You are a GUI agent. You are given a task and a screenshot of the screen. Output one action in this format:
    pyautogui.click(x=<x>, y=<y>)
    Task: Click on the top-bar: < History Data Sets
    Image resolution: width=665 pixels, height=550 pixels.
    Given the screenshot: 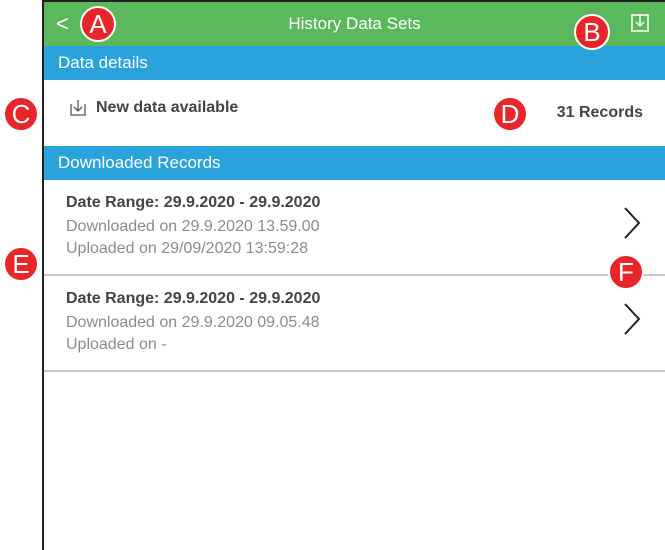 What is the action you would take?
    pyautogui.click(x=354, y=24)
    